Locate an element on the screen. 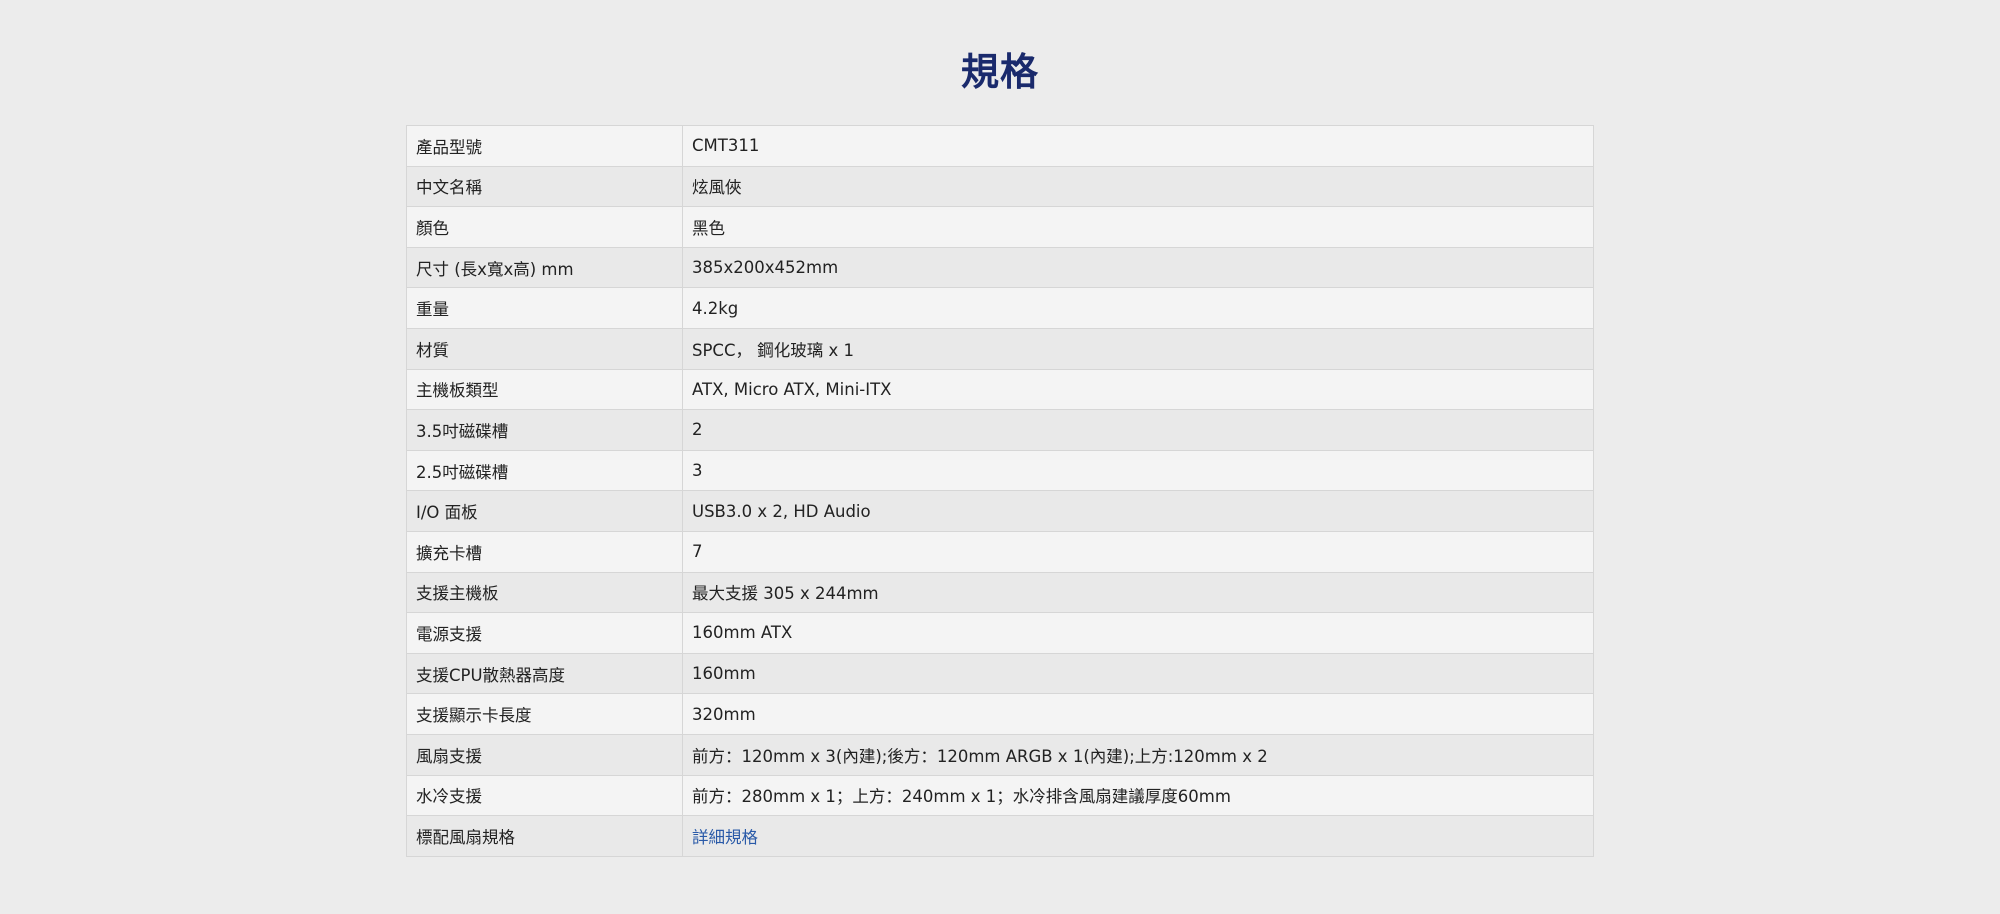  table-row: 支援CPU散熱器高度 160mm is located at coordinates (1000, 673).